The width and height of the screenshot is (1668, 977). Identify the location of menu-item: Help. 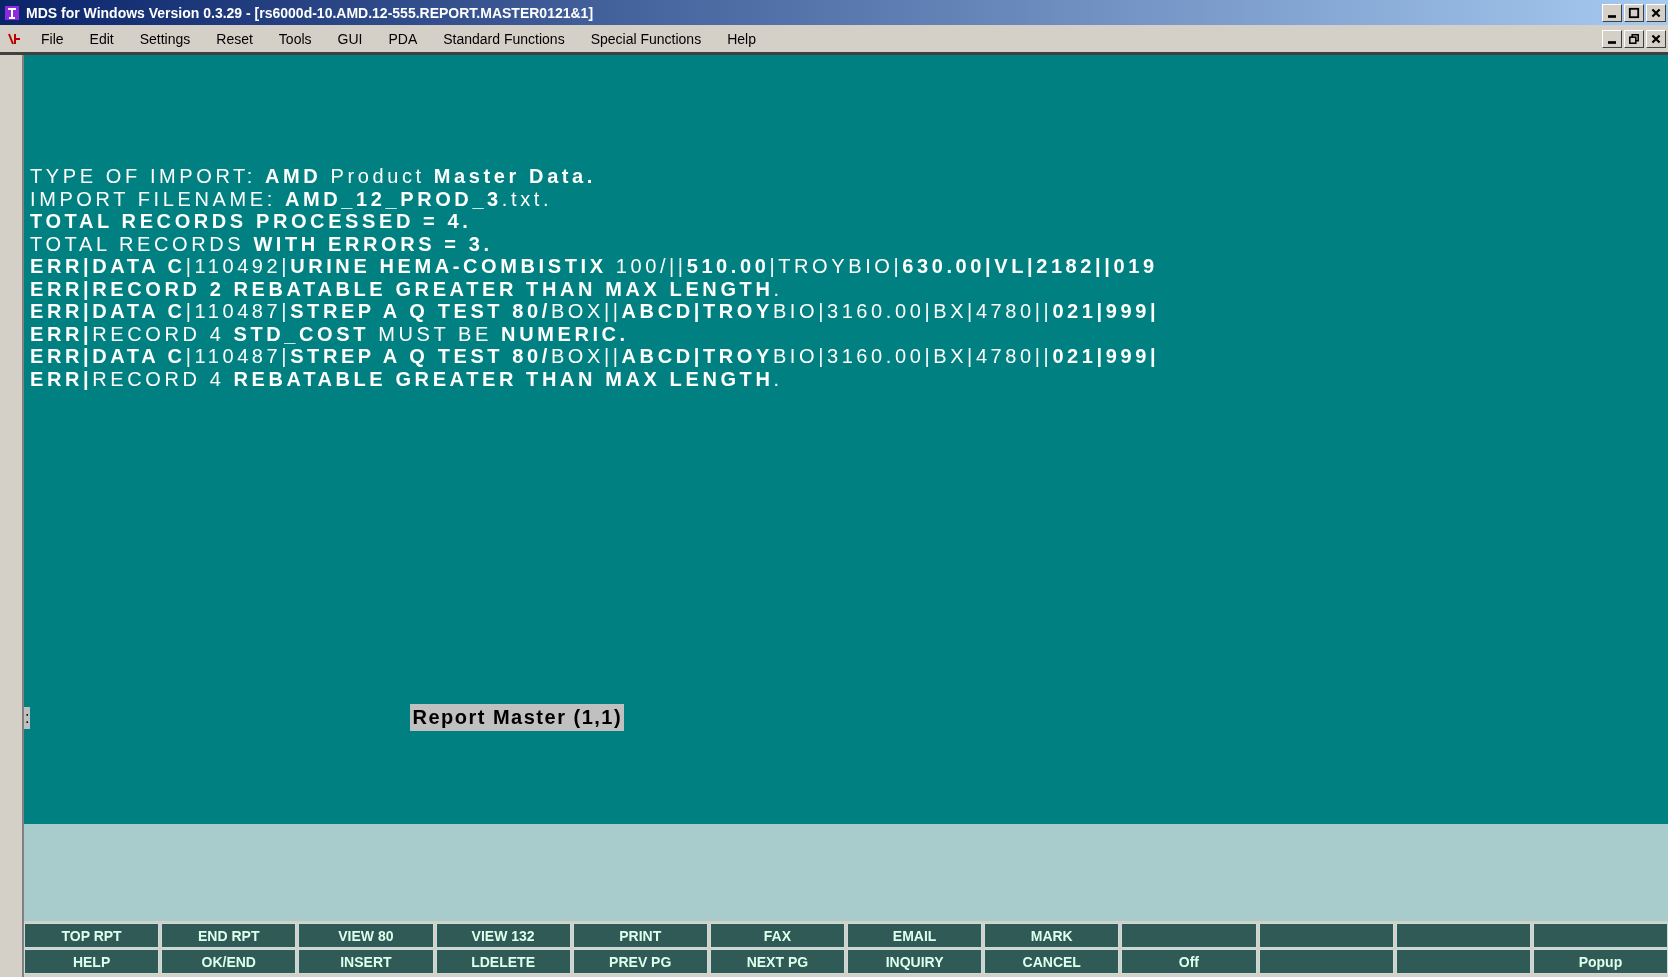
(741, 38).